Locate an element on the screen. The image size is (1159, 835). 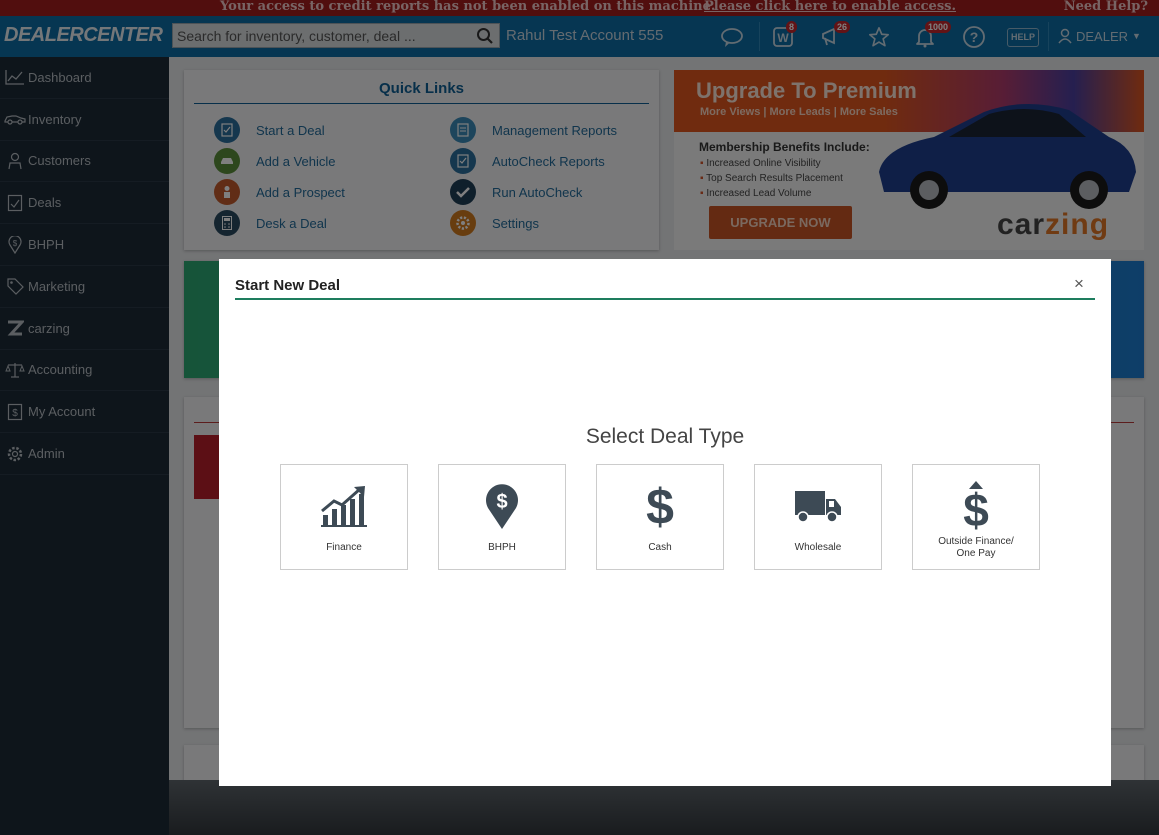
select-deal-type-heading: Select Deal Type is located at coordinates (665, 436).